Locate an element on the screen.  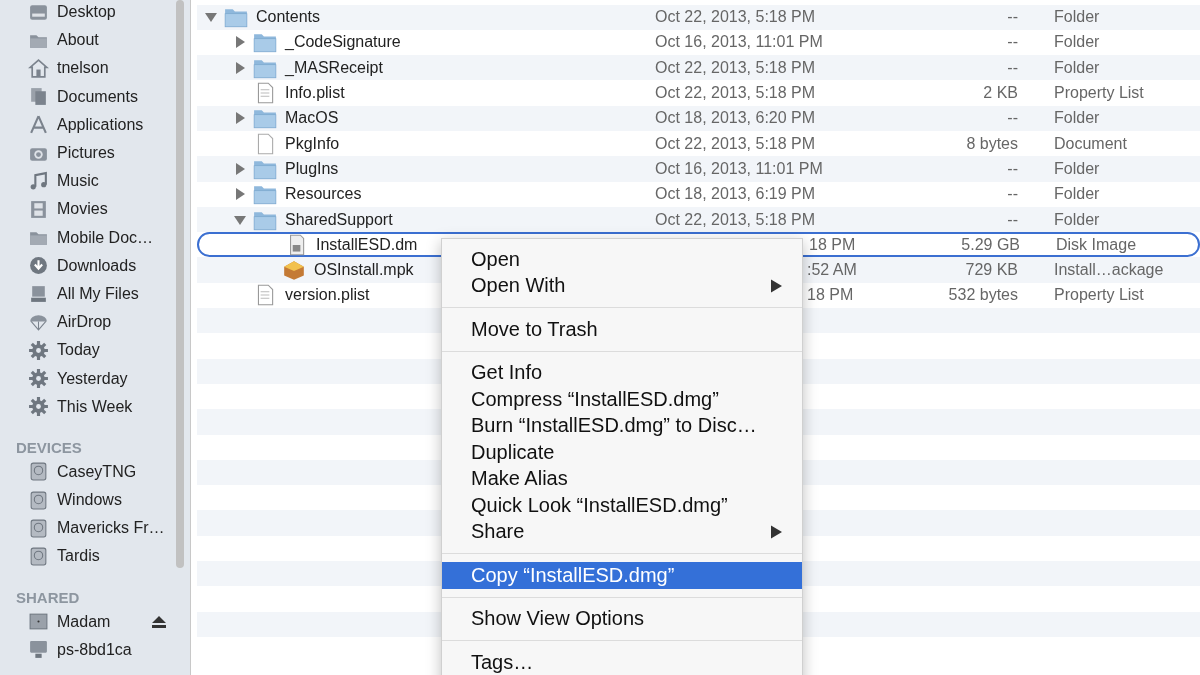
file-size: 532 bytes is located at coordinates (983, 295).